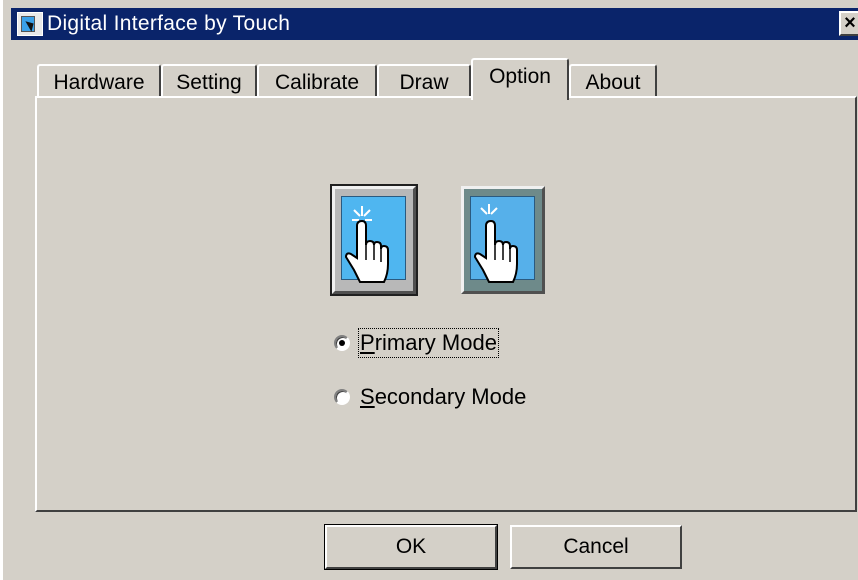  I want to click on tab-draw: Draw, so click(424, 81).